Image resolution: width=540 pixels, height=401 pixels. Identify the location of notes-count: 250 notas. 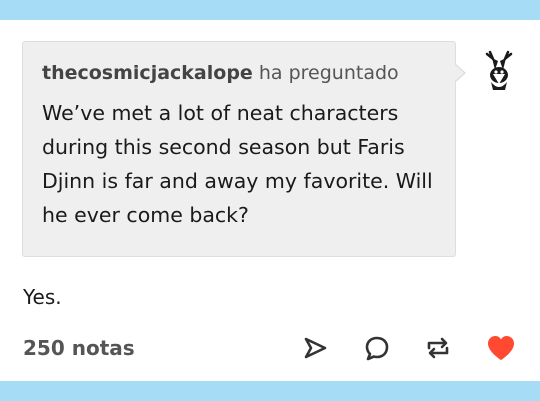
(79, 348).